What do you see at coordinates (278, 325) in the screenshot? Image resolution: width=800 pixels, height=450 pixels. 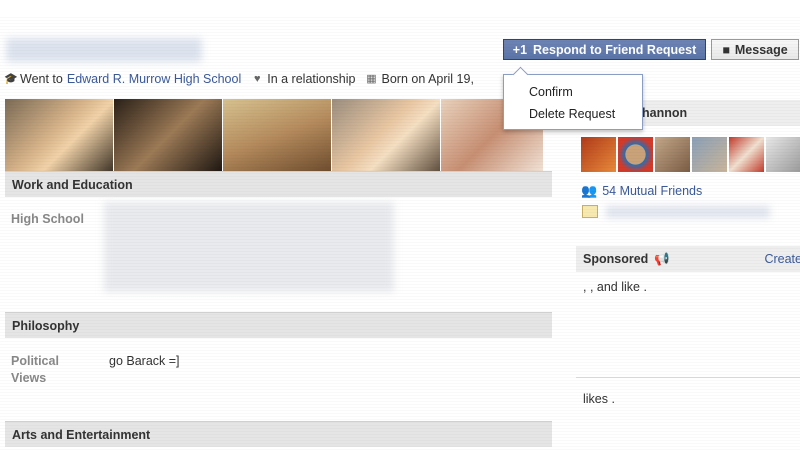 I see `philosophy-header: Philosophy` at bounding box center [278, 325].